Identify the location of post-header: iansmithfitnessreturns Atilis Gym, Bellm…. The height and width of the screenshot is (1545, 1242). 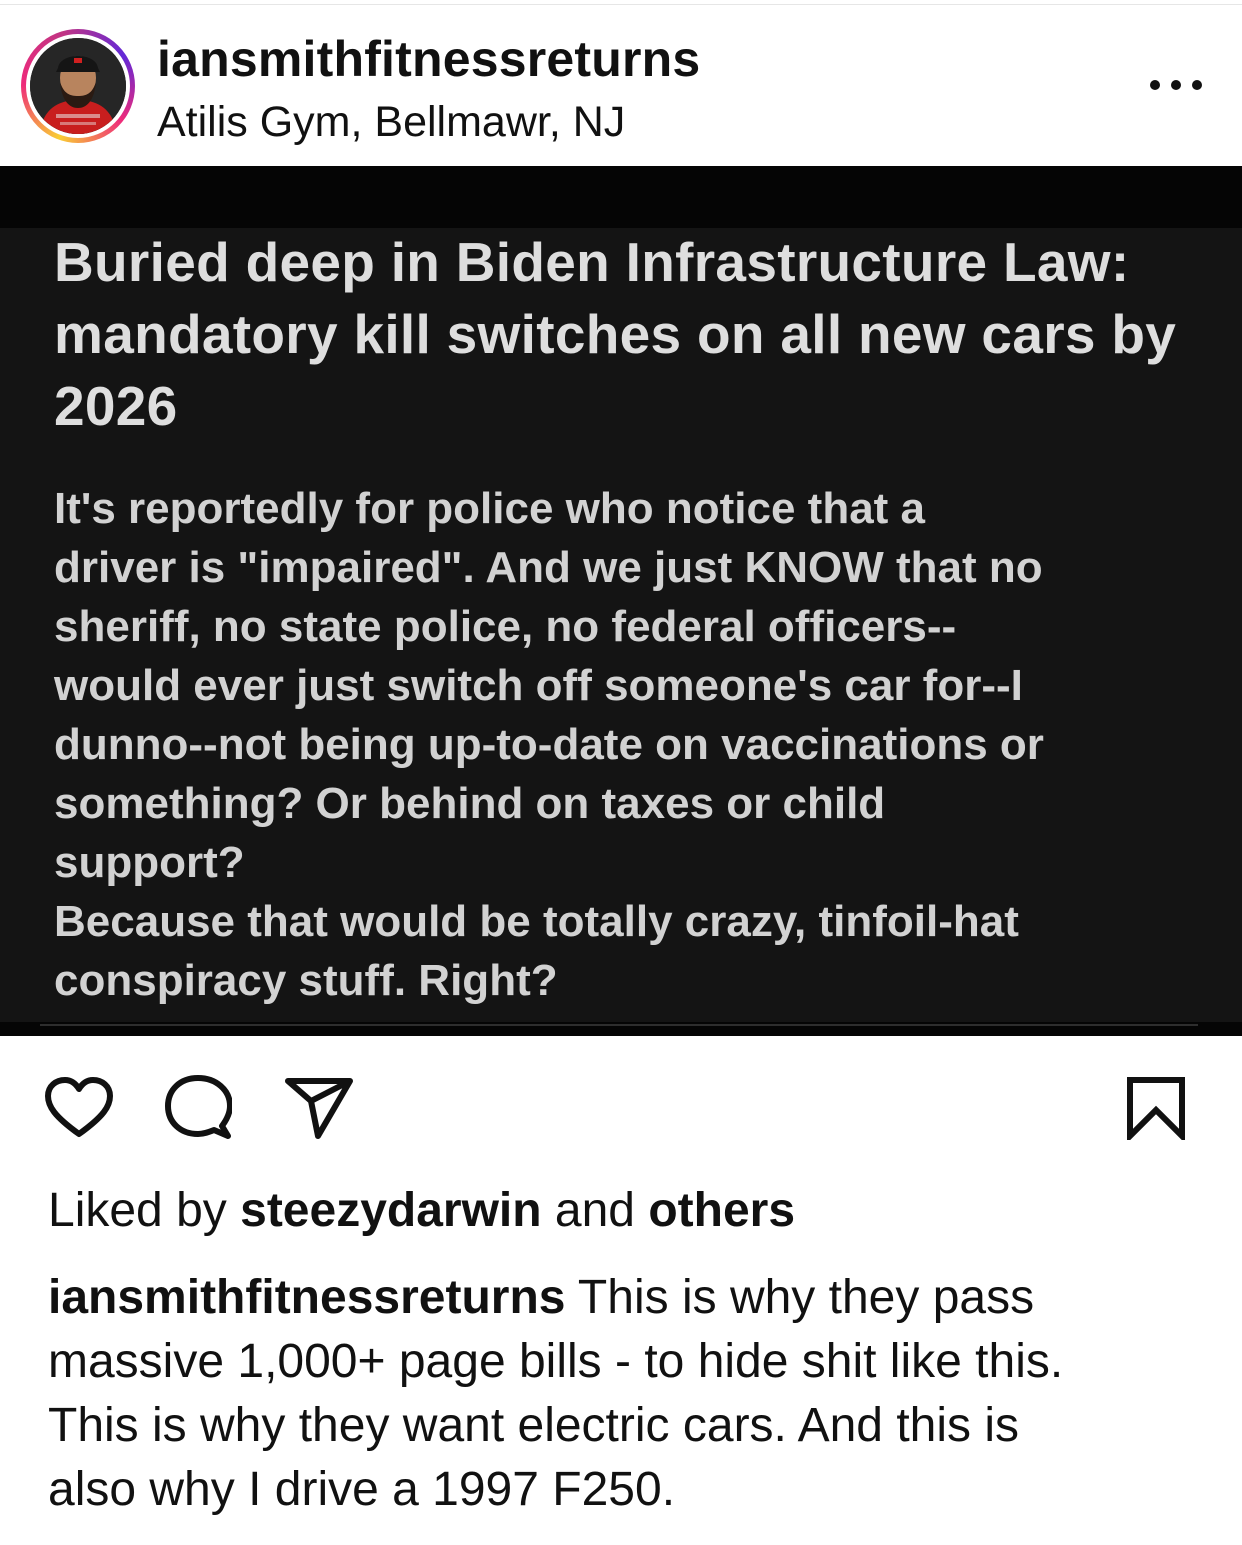
(621, 83).